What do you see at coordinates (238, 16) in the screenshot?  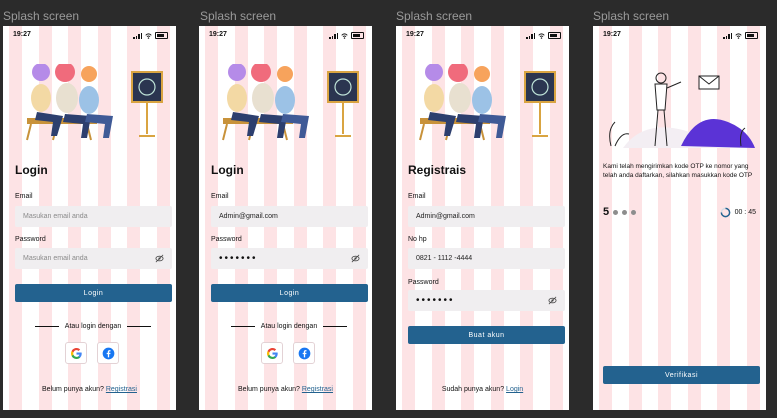 I see `frame-label-2: Splash screen` at bounding box center [238, 16].